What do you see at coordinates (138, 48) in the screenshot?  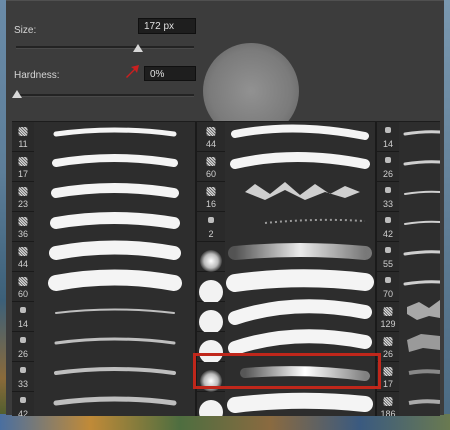 I see `size-slider-thumb` at bounding box center [138, 48].